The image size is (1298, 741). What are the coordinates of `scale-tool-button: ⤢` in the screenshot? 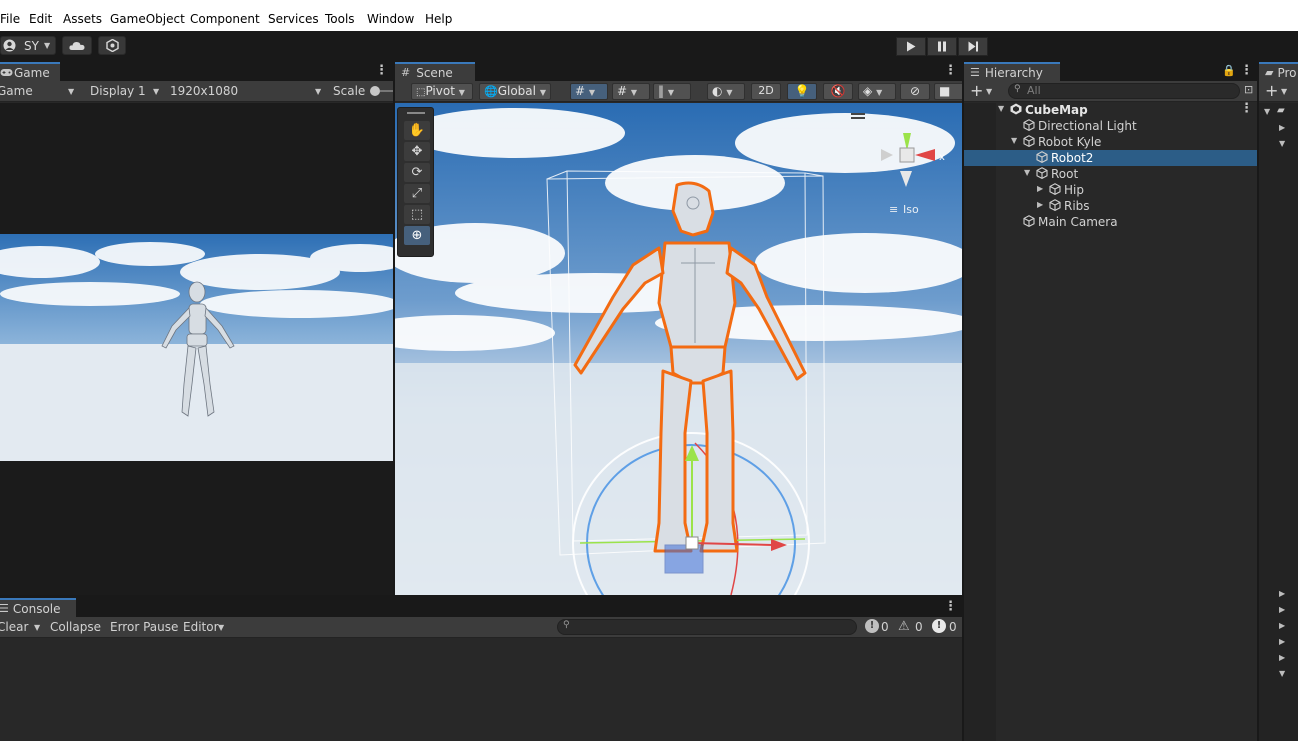 It's located at (417, 193).